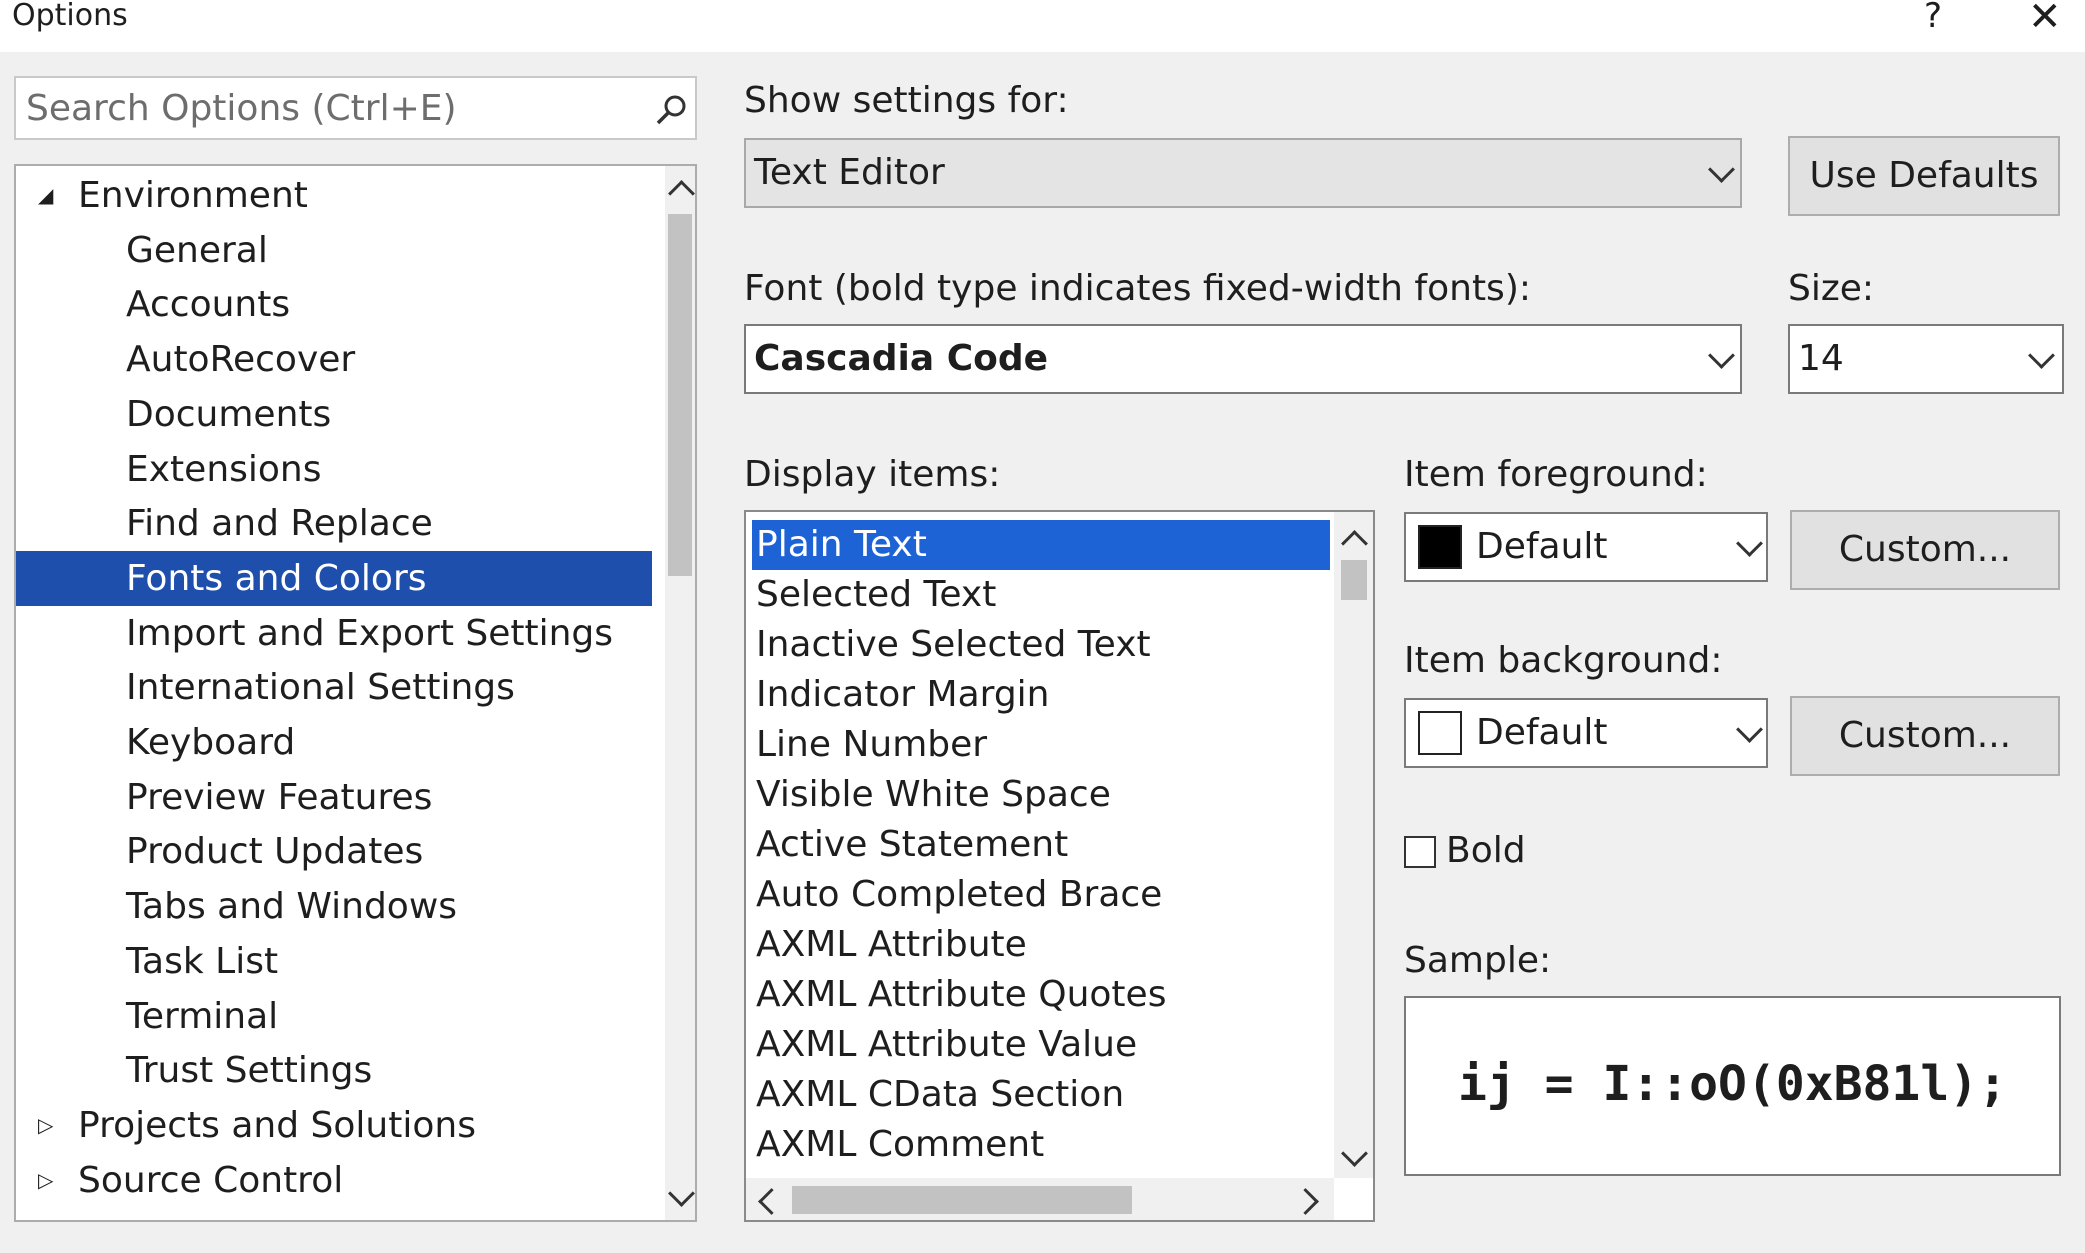 The height and width of the screenshot is (1253, 2085). What do you see at coordinates (336, 1016) in the screenshot?
I see `tree-item: Terminal` at bounding box center [336, 1016].